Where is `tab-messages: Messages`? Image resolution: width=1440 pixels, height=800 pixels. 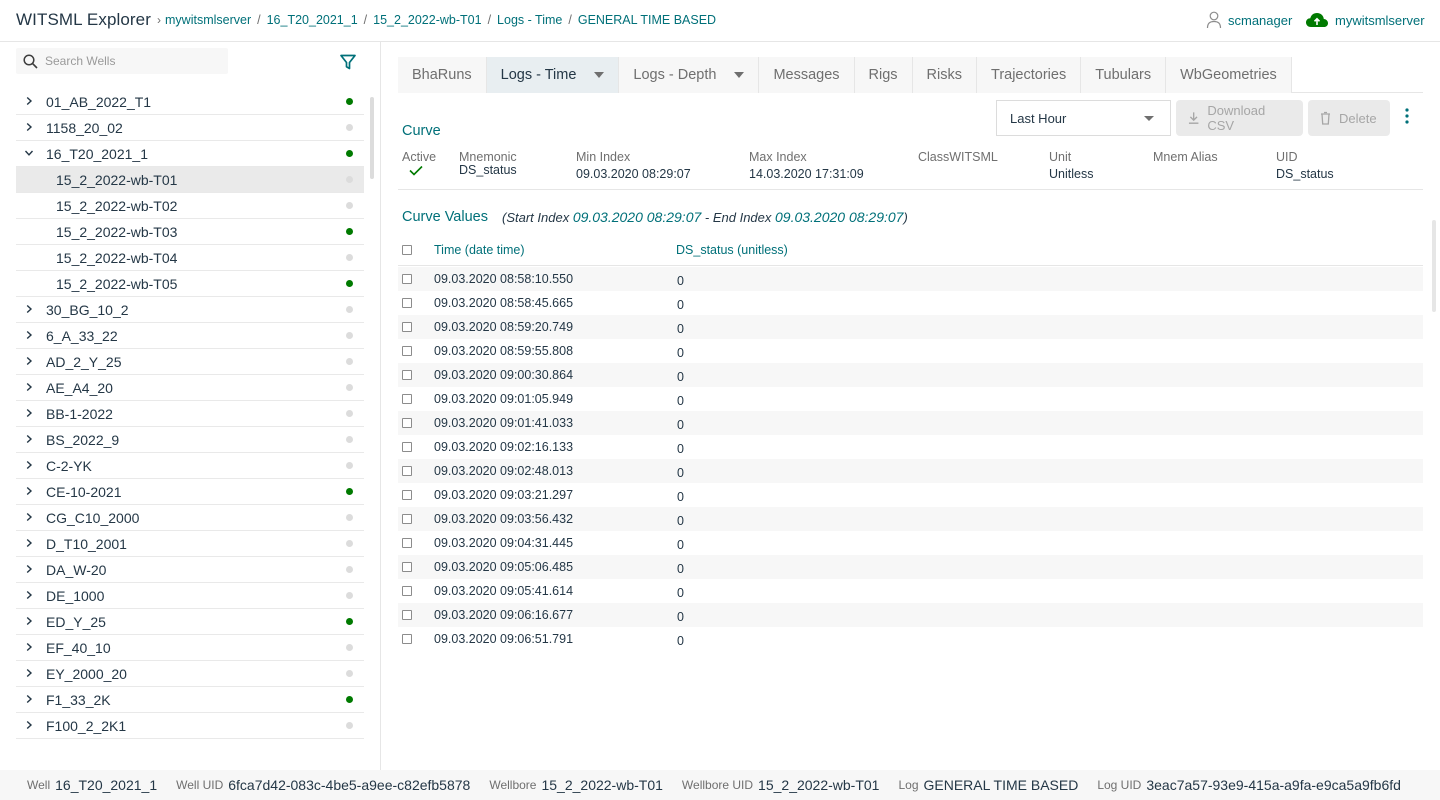
tab-messages: Messages is located at coordinates (807, 75).